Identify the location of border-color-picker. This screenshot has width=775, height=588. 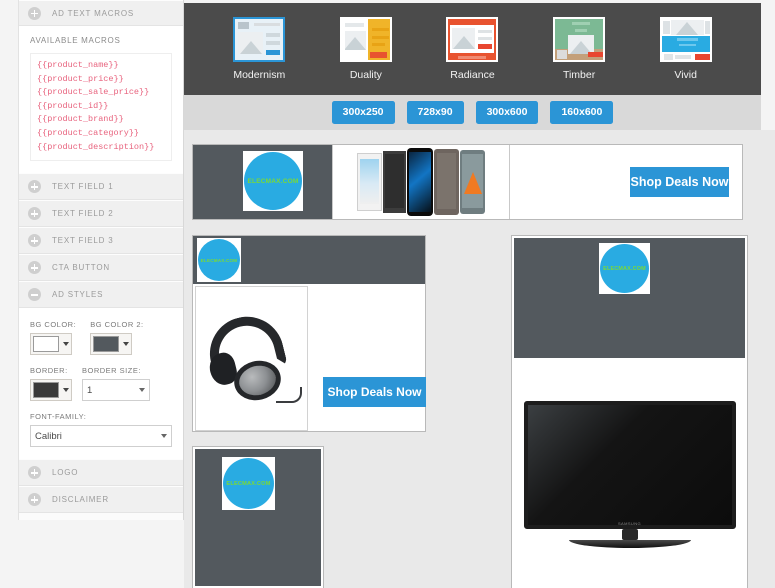
(51, 390).